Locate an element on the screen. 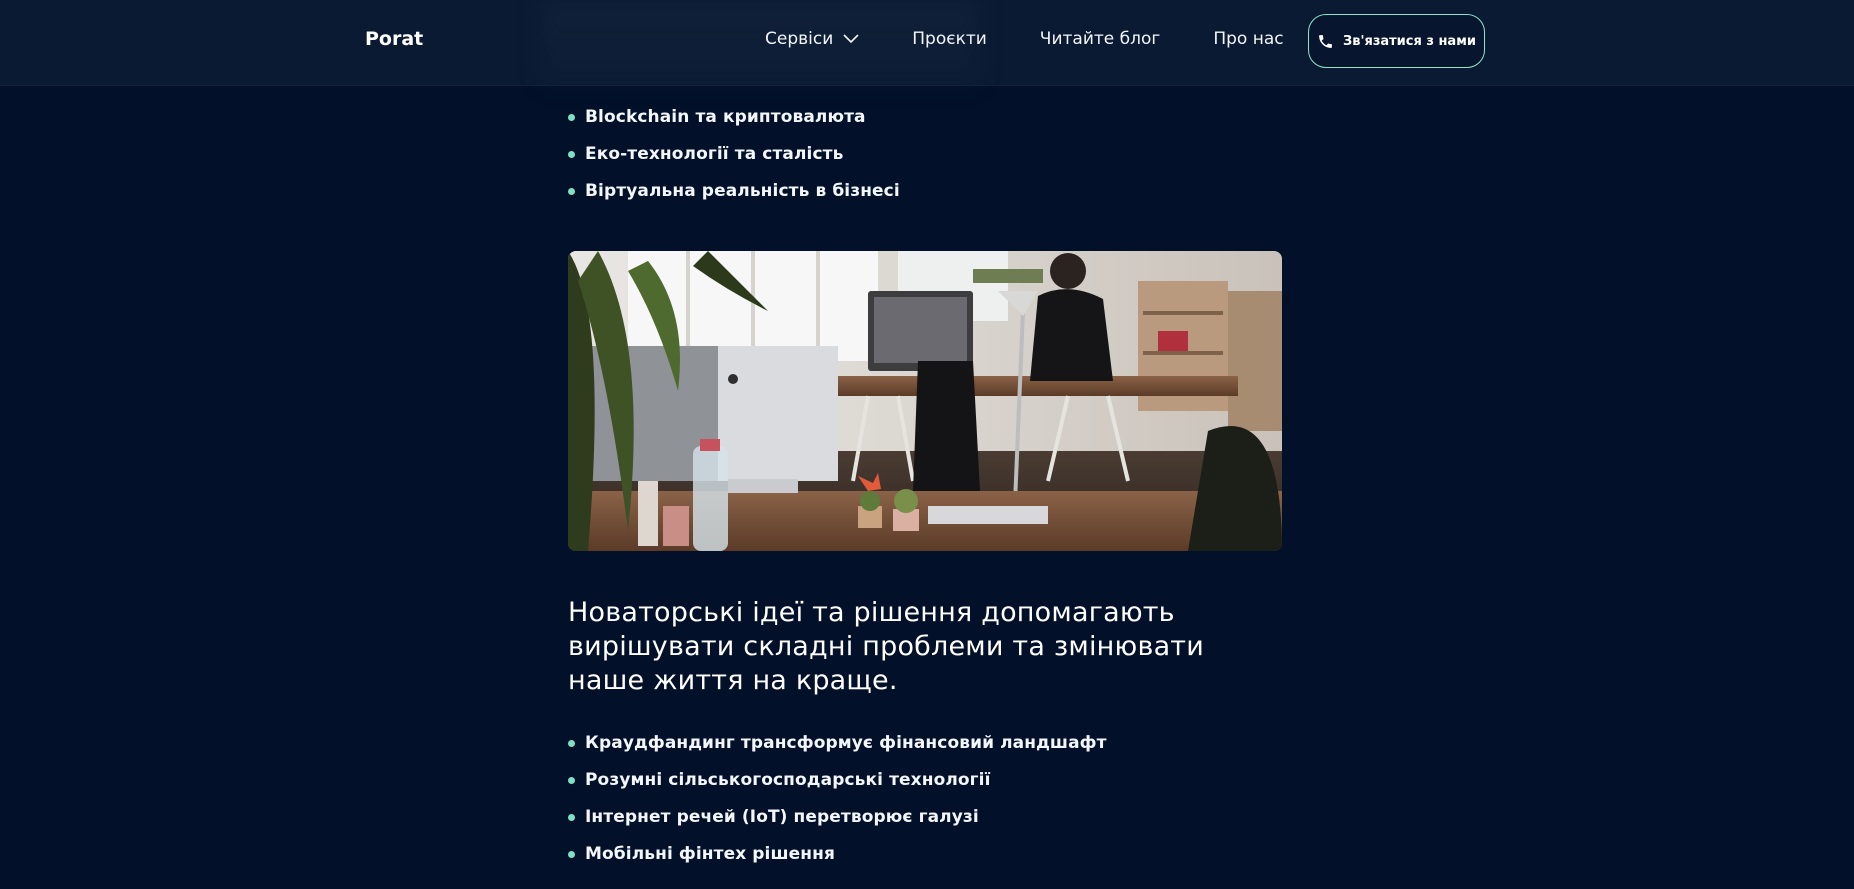 This screenshot has width=1854, height=889. list-item-text: Blockchain та криптовалюта is located at coordinates (725, 117).